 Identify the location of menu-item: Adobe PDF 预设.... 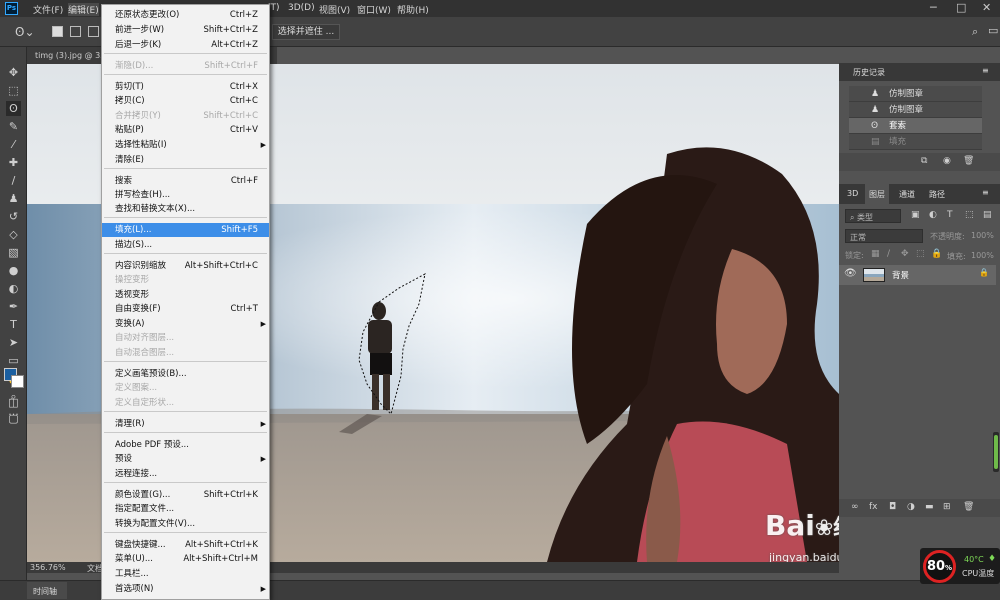
(185, 445).